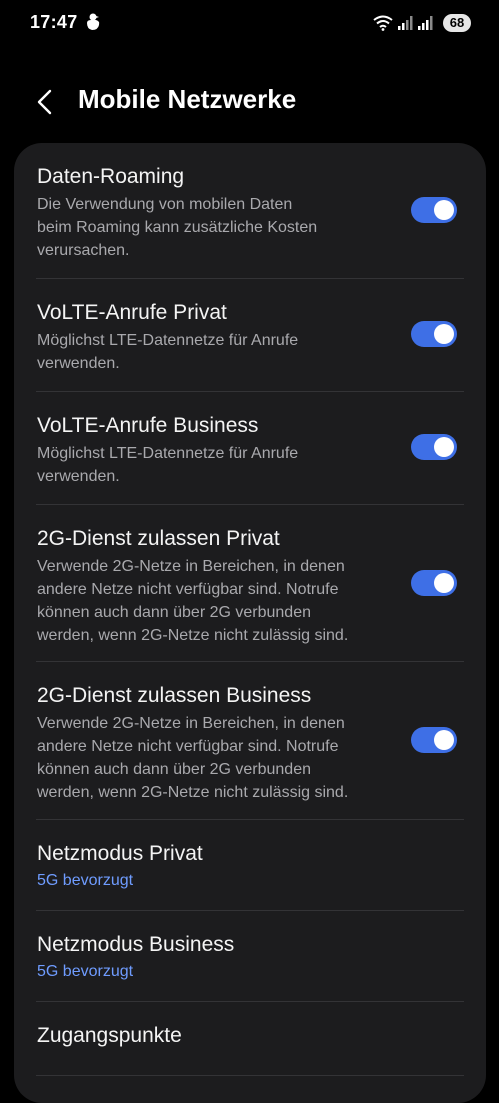 The height and width of the screenshot is (1103, 499). Describe the element at coordinates (425, 23) in the screenshot. I see `signal-2-icon` at that location.